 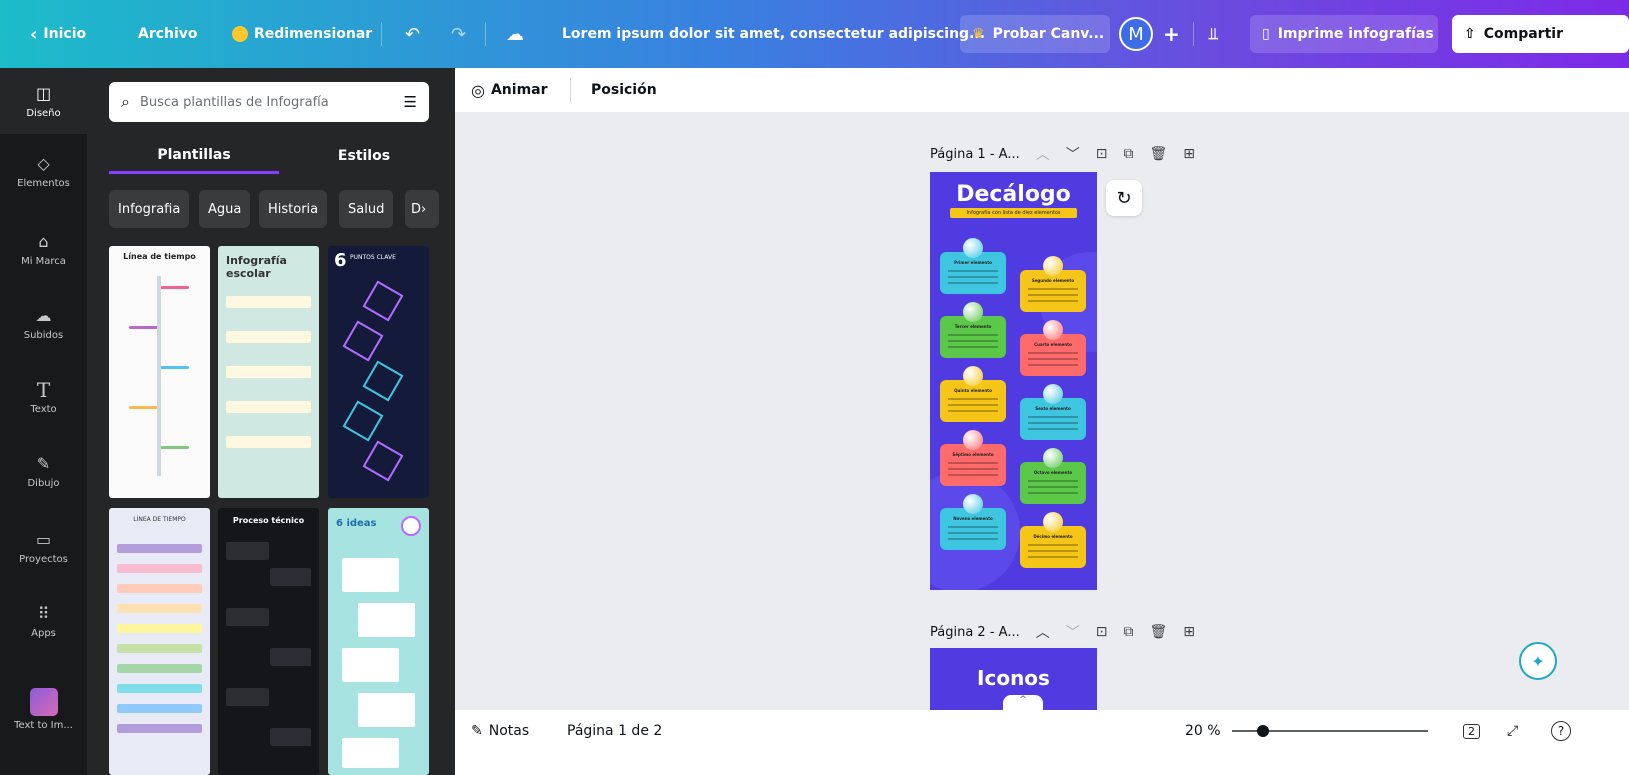 I want to click on zoom-slider, so click(x=1330, y=731).